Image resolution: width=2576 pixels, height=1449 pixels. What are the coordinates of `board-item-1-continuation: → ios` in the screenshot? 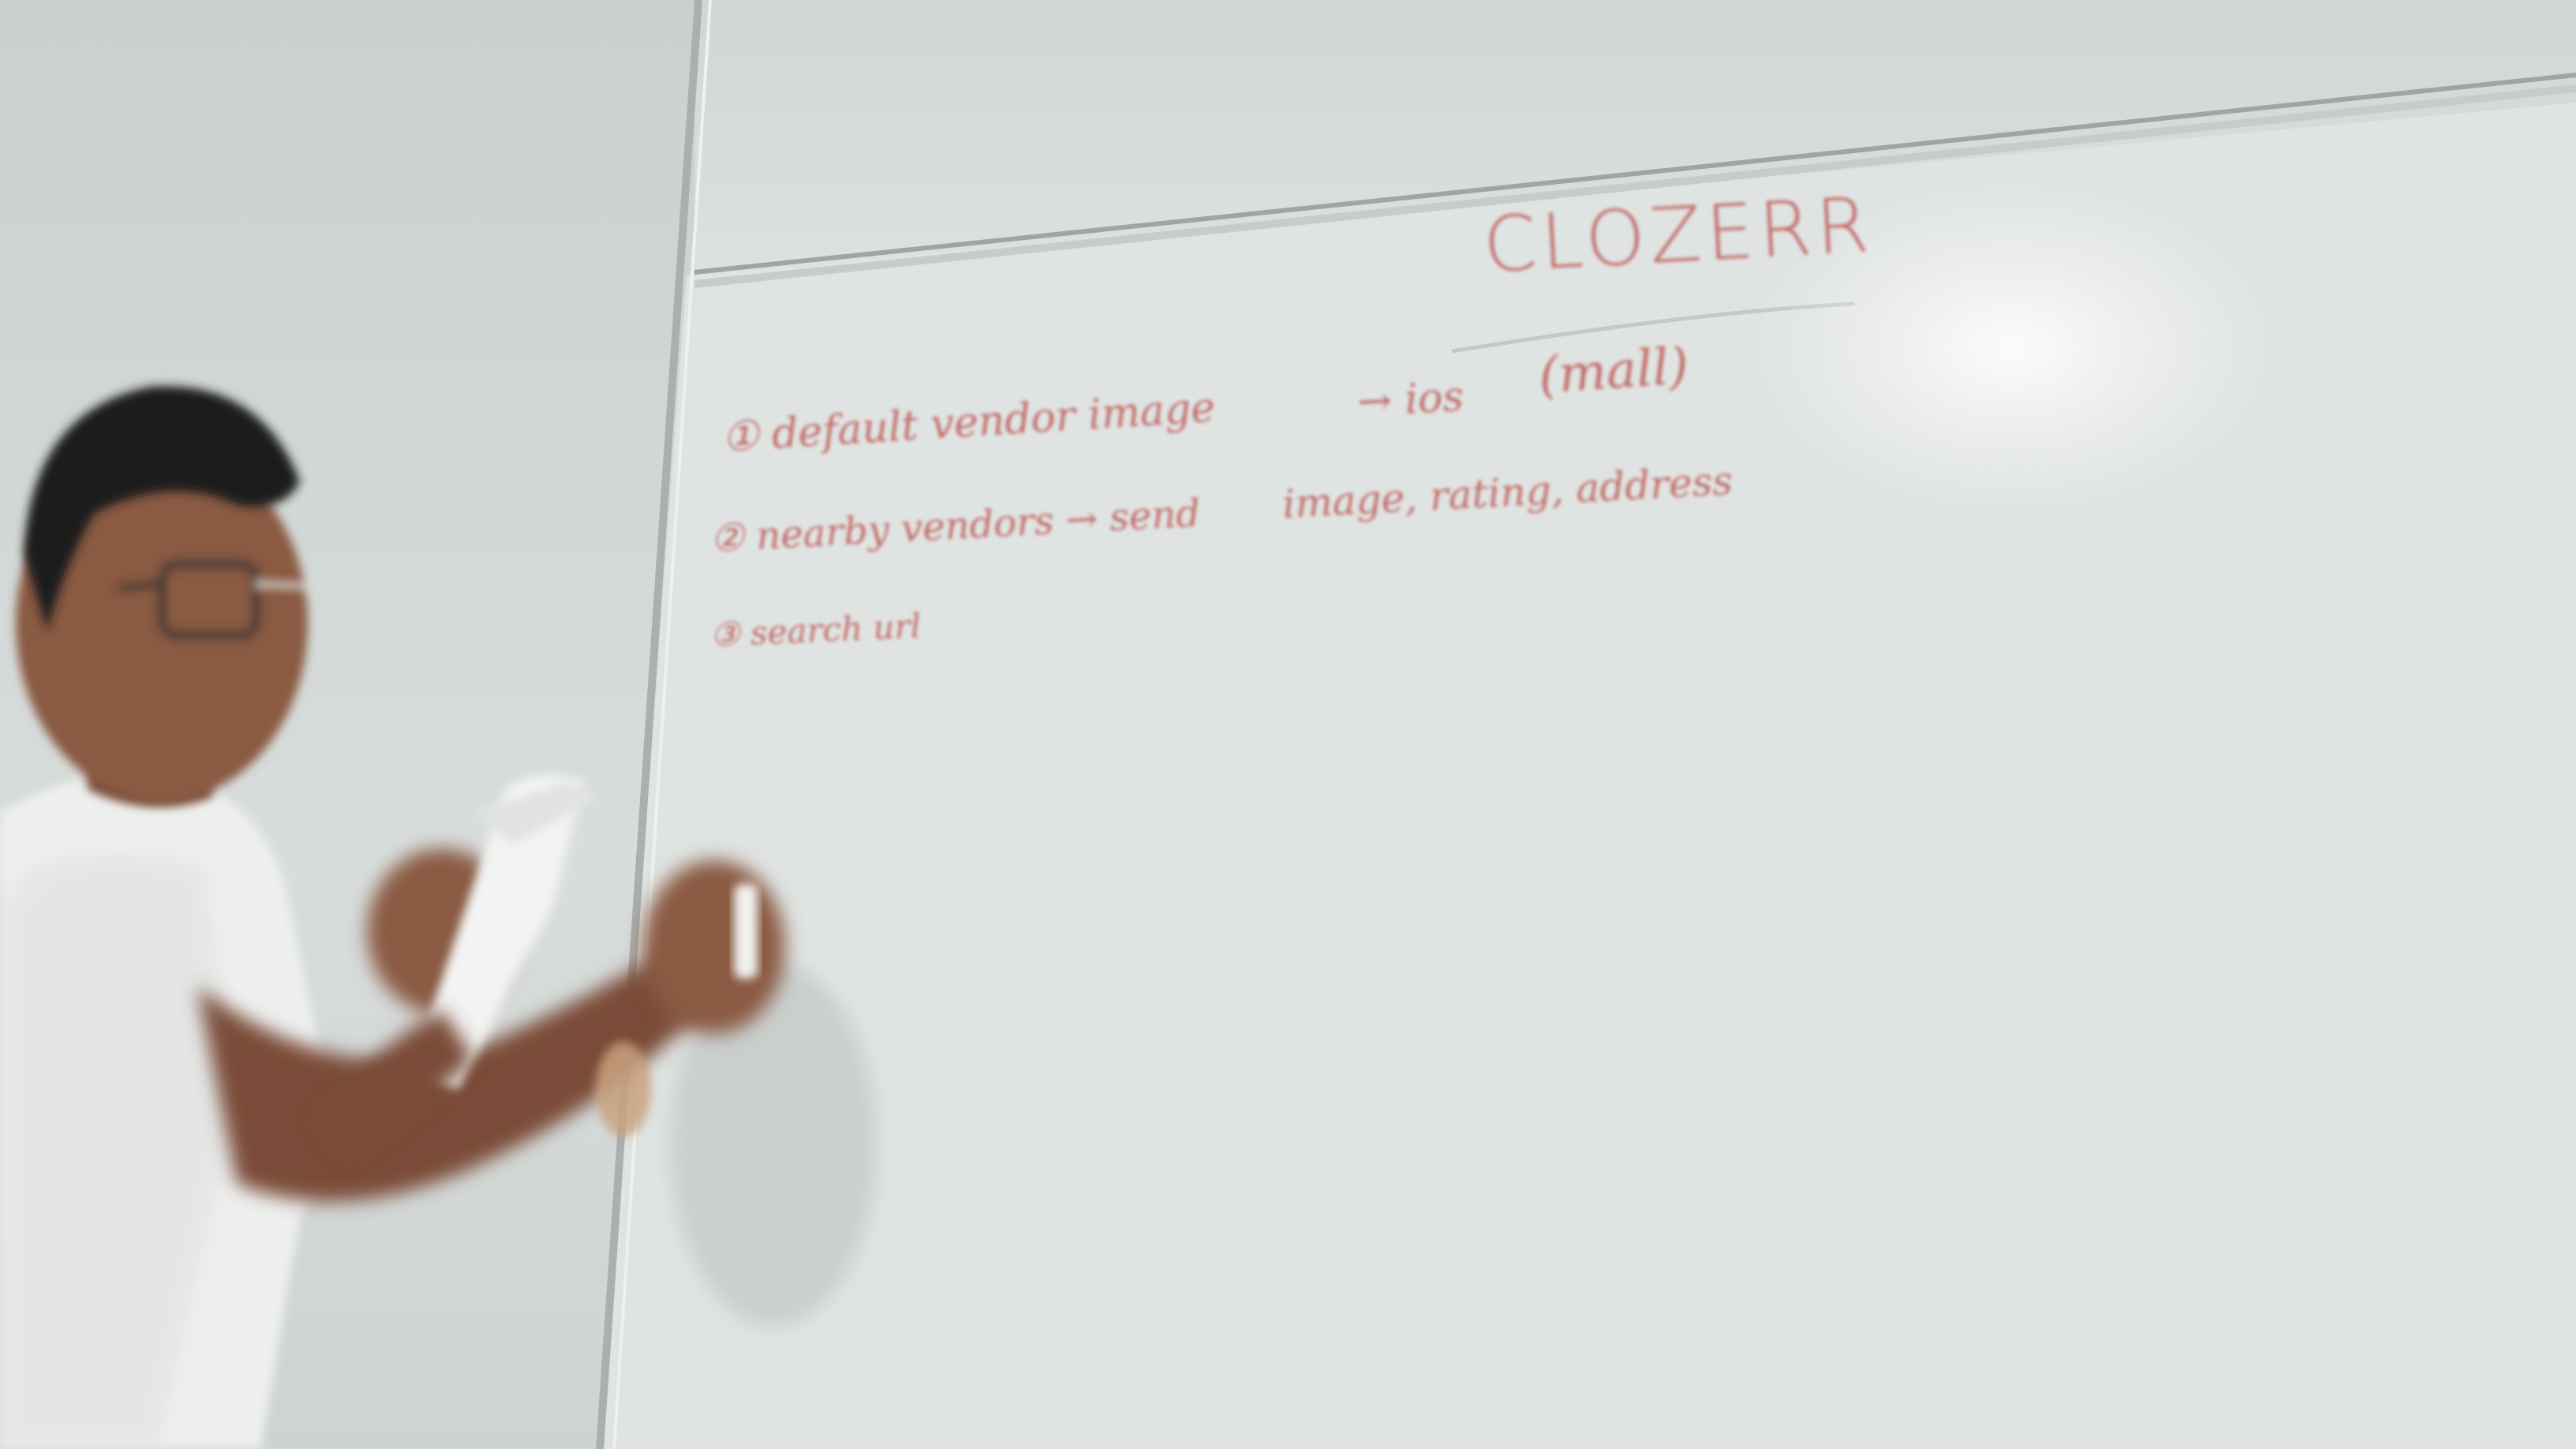 It's located at (1411, 399).